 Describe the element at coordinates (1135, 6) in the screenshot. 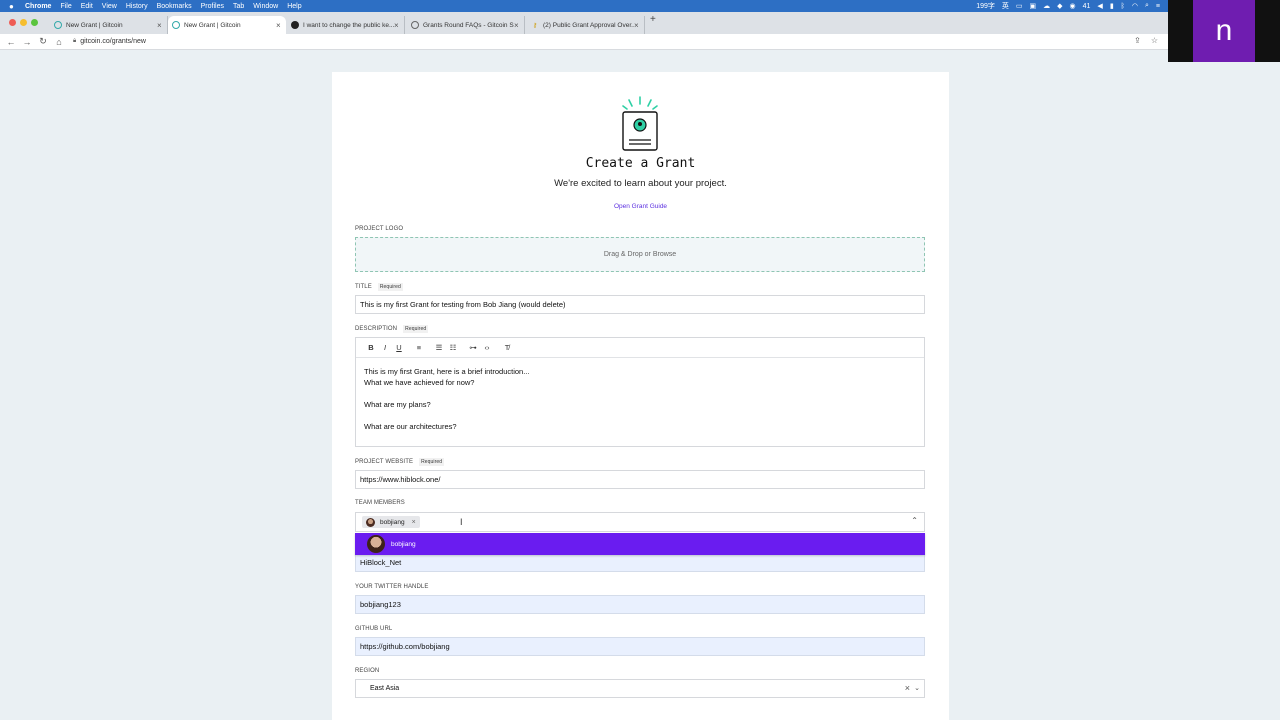

I see `wifi-icon: ◠` at that location.